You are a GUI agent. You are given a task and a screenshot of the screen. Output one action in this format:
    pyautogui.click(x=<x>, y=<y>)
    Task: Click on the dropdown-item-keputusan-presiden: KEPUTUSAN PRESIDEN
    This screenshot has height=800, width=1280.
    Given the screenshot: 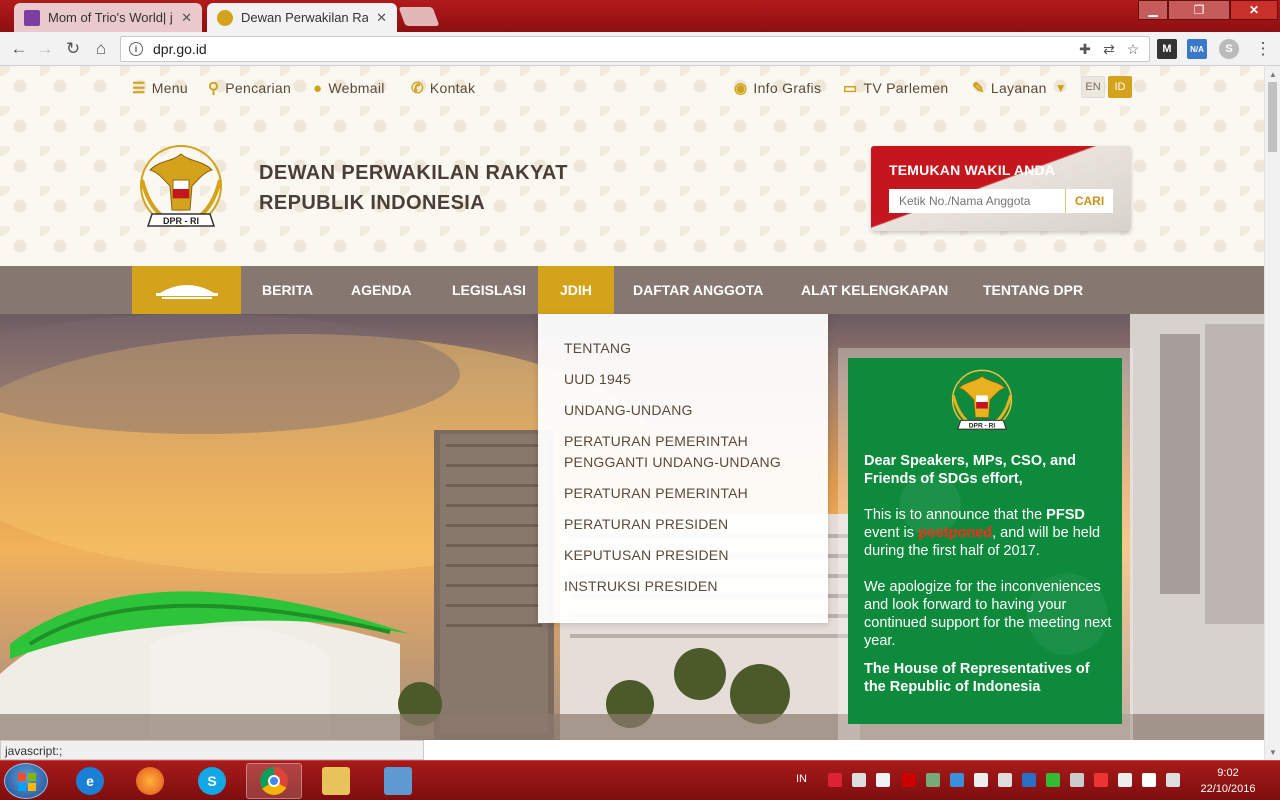 What is the action you would take?
    pyautogui.click(x=689, y=555)
    